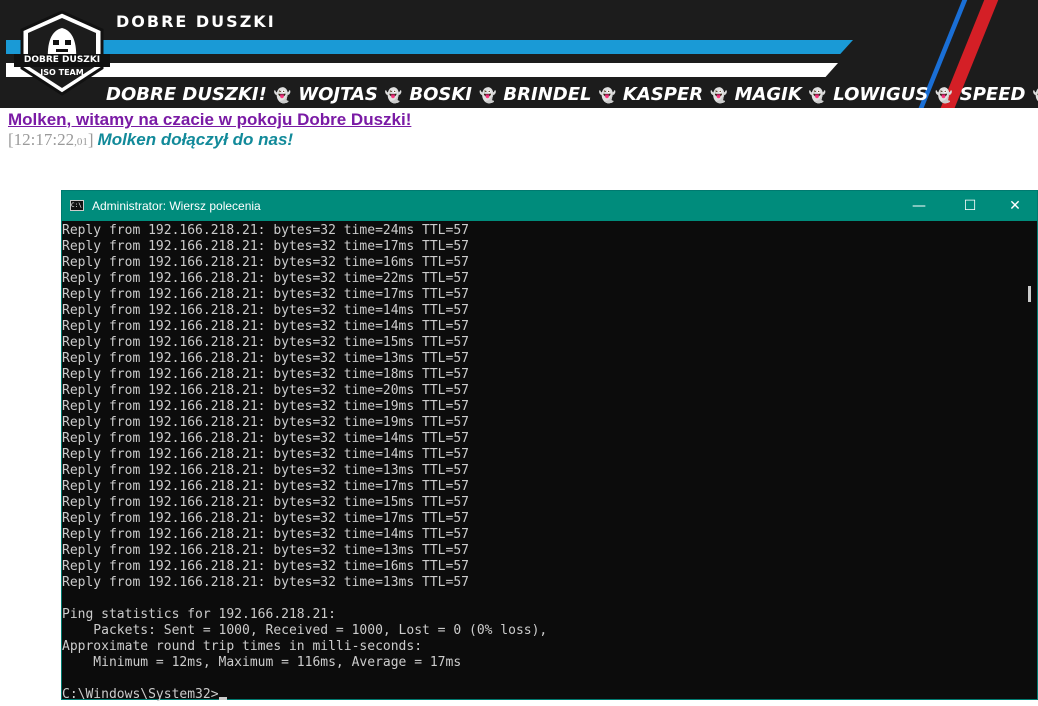 This screenshot has width=1038, height=706. What do you see at coordinates (1029, 294) in the screenshot?
I see `scrollbar-thumb` at bounding box center [1029, 294].